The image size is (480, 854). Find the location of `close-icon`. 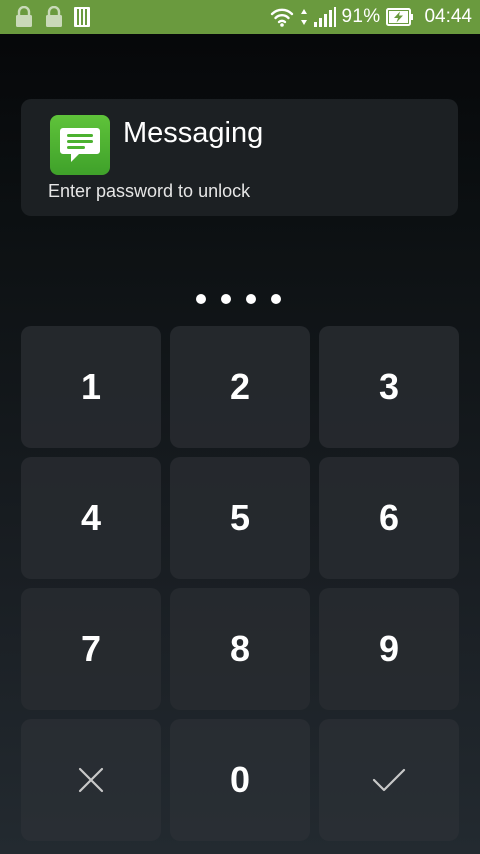

close-icon is located at coordinates (91, 780).